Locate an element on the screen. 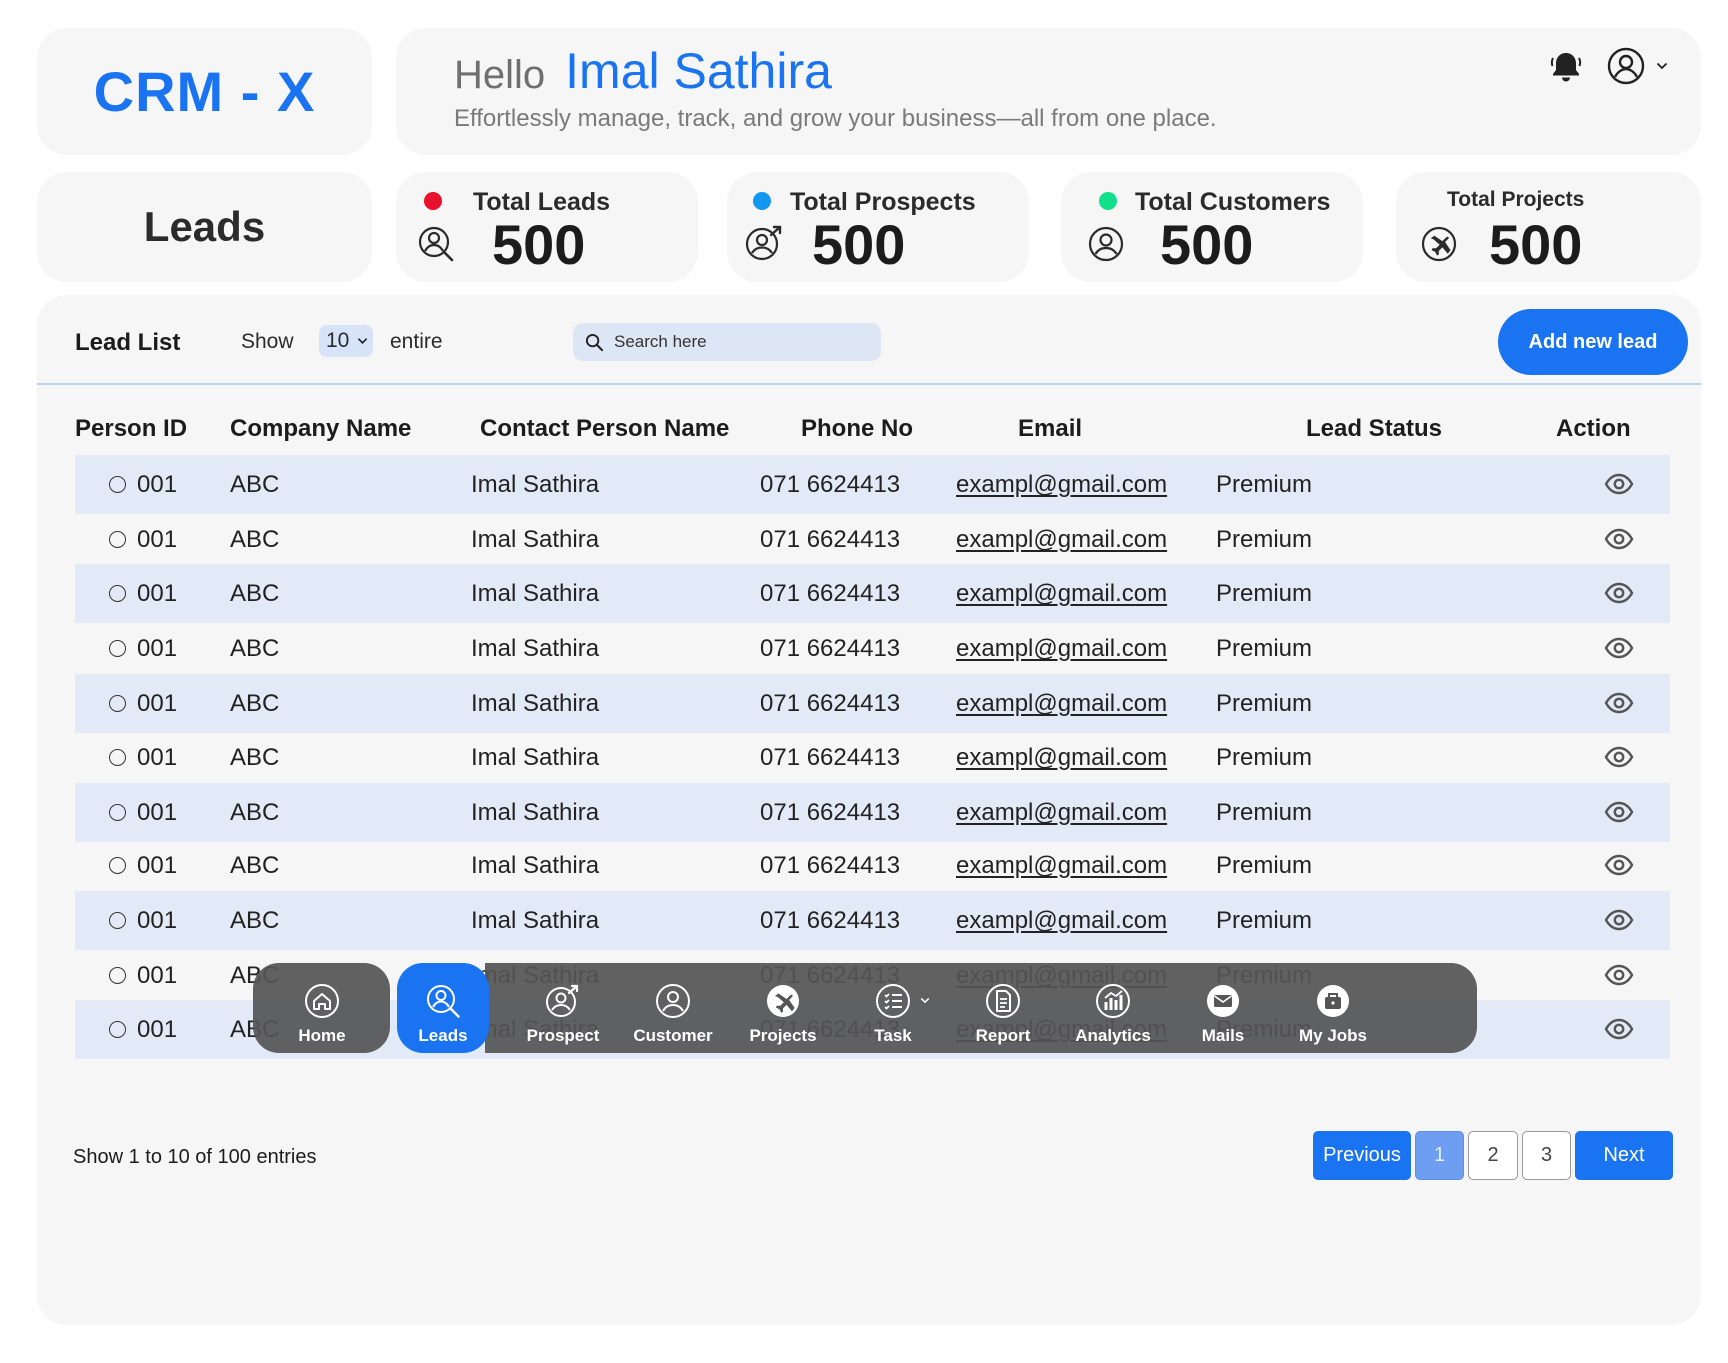  column-header-action: Action is located at coordinates (1593, 428).